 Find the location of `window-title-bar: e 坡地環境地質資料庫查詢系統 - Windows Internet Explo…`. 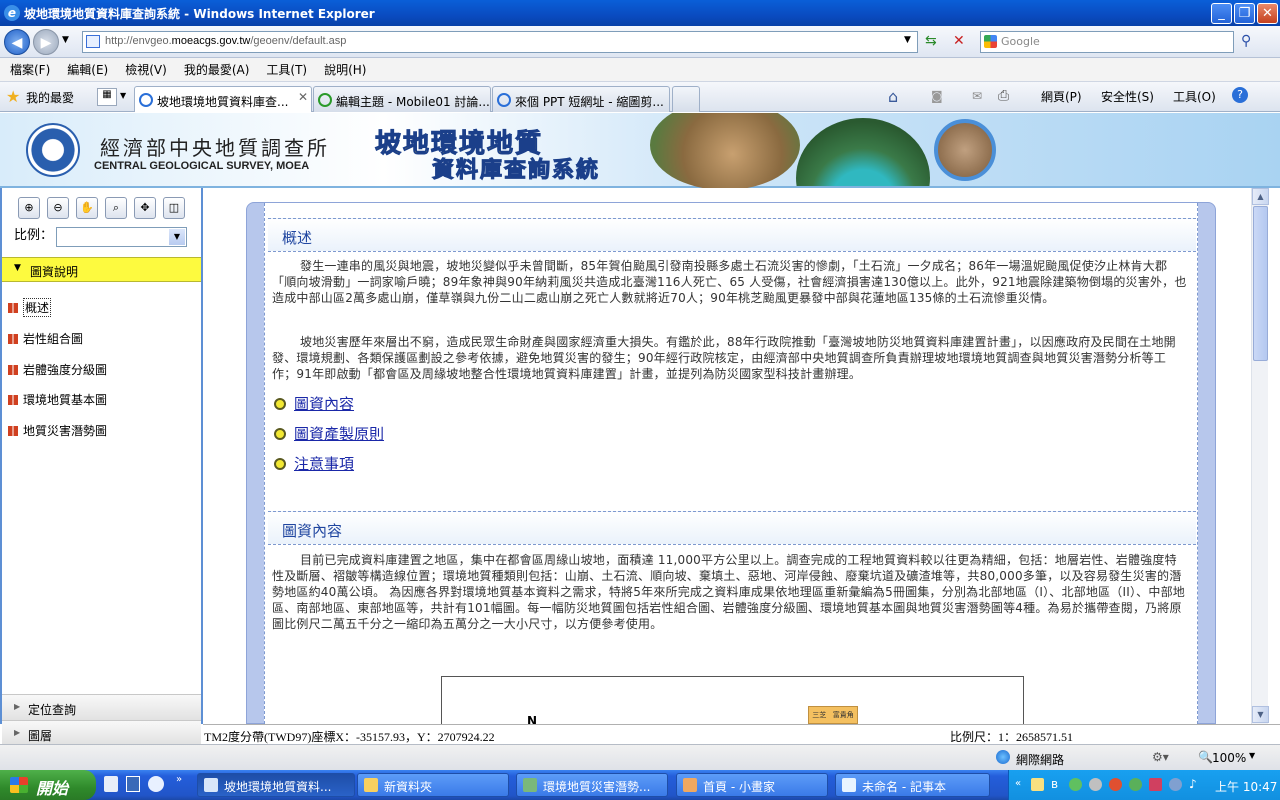

window-title-bar: e 坡地環境地質資料庫查詢系統 - Windows Internet Explo… is located at coordinates (640, 13).